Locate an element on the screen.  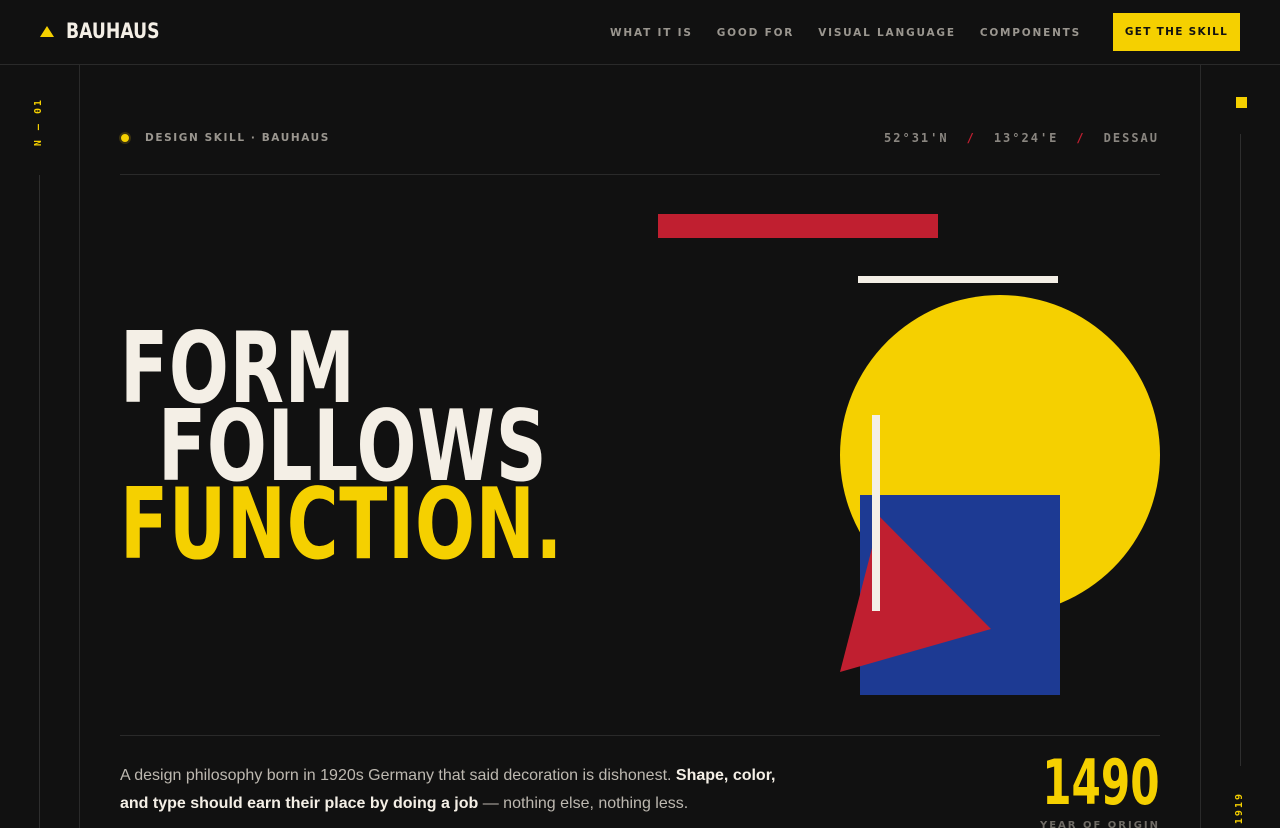
origin-year-label: YEAR OF ORIGIN is located at coordinates (1099, 824).